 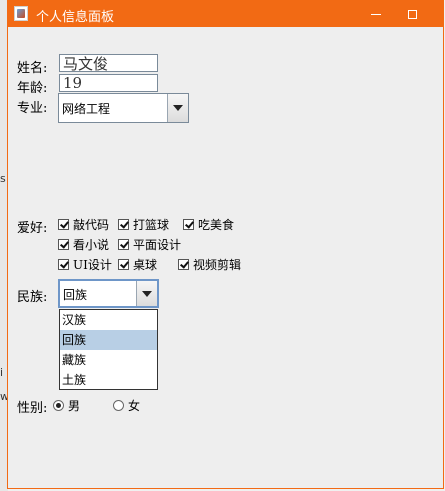 I want to click on gender-label: 性别:, so click(x=32, y=408).